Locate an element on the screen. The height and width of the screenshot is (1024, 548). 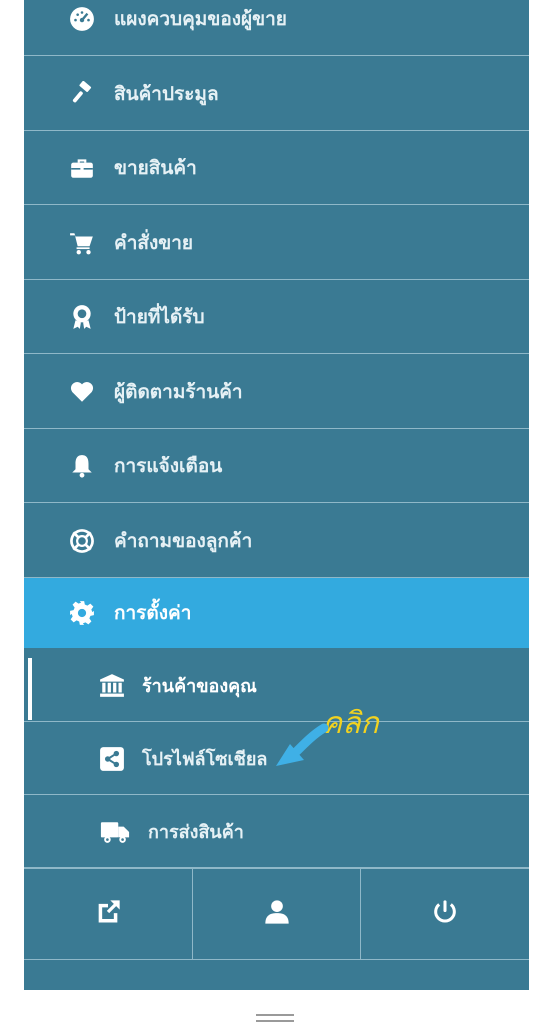
user-icon is located at coordinates (277, 914).